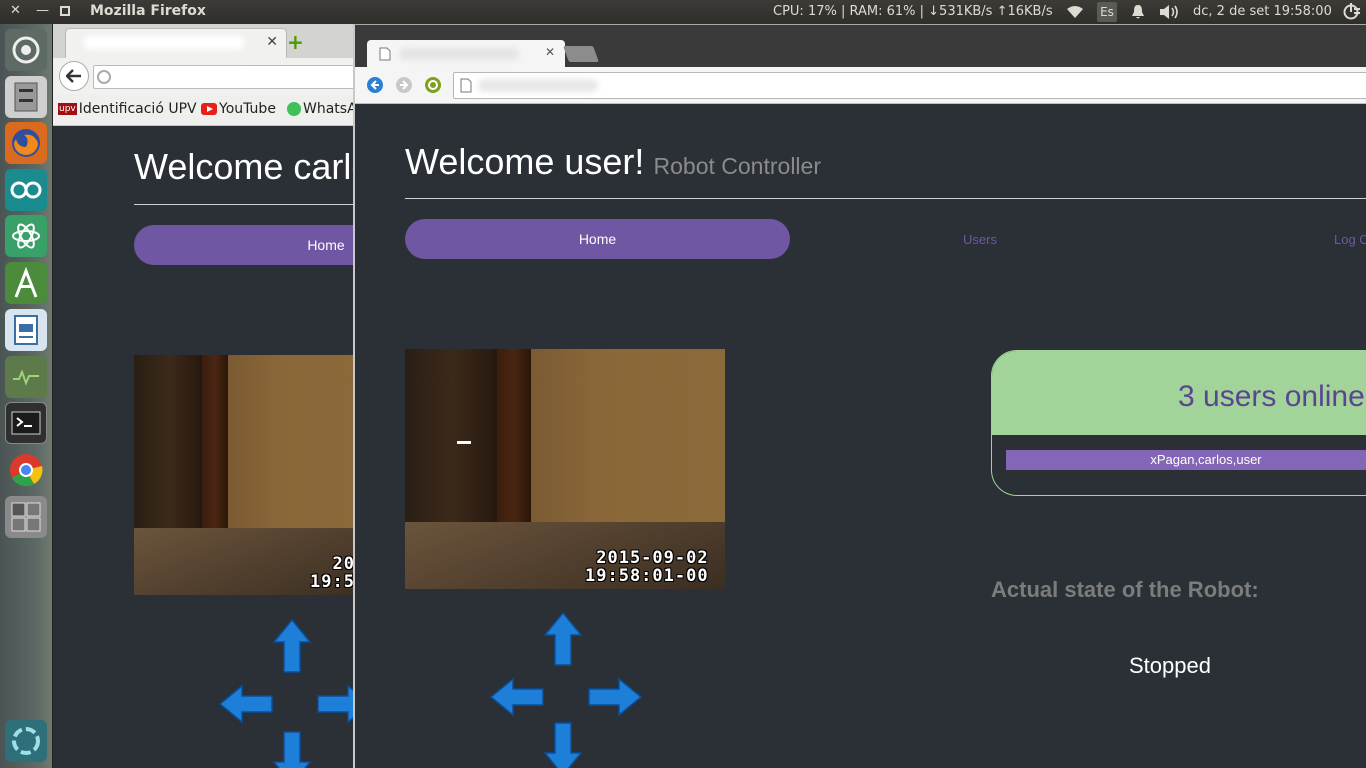  What do you see at coordinates (26, 330) in the screenshot?
I see `document-viewer-icon` at bounding box center [26, 330].